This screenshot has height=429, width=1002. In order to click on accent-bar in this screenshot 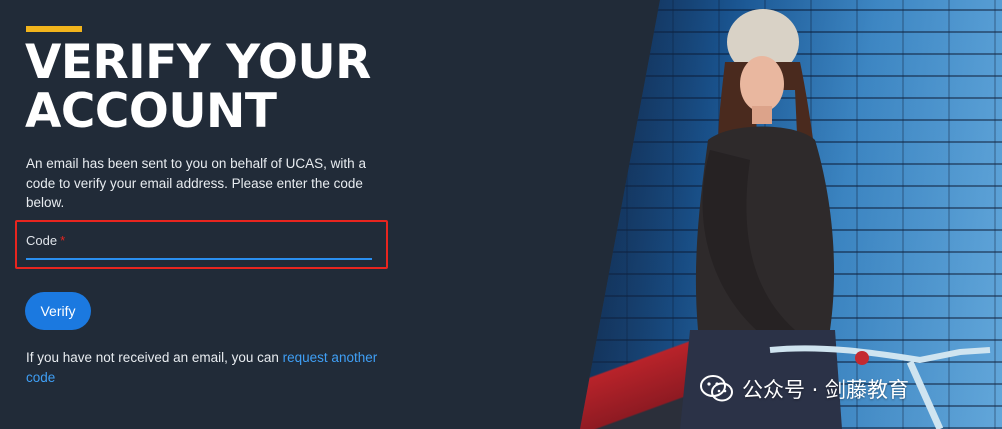, I will do `click(54, 29)`.